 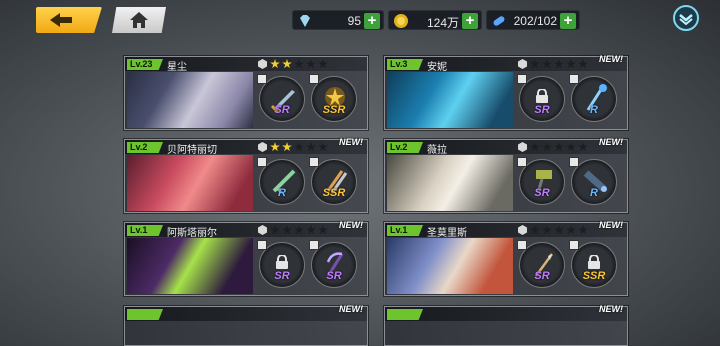 I want to click on home-icon, so click(x=139, y=20).